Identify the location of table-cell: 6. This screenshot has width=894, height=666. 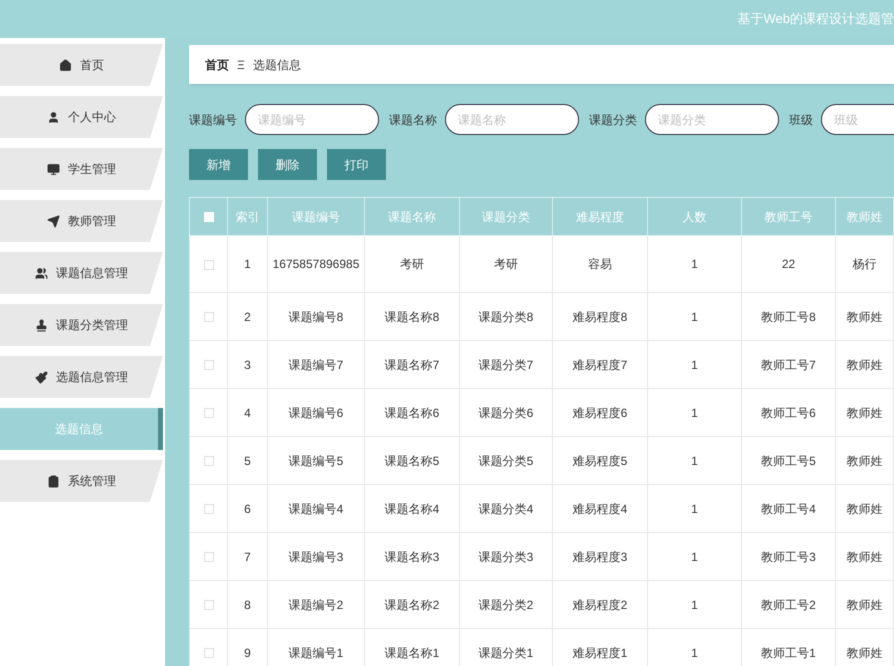
(247, 509).